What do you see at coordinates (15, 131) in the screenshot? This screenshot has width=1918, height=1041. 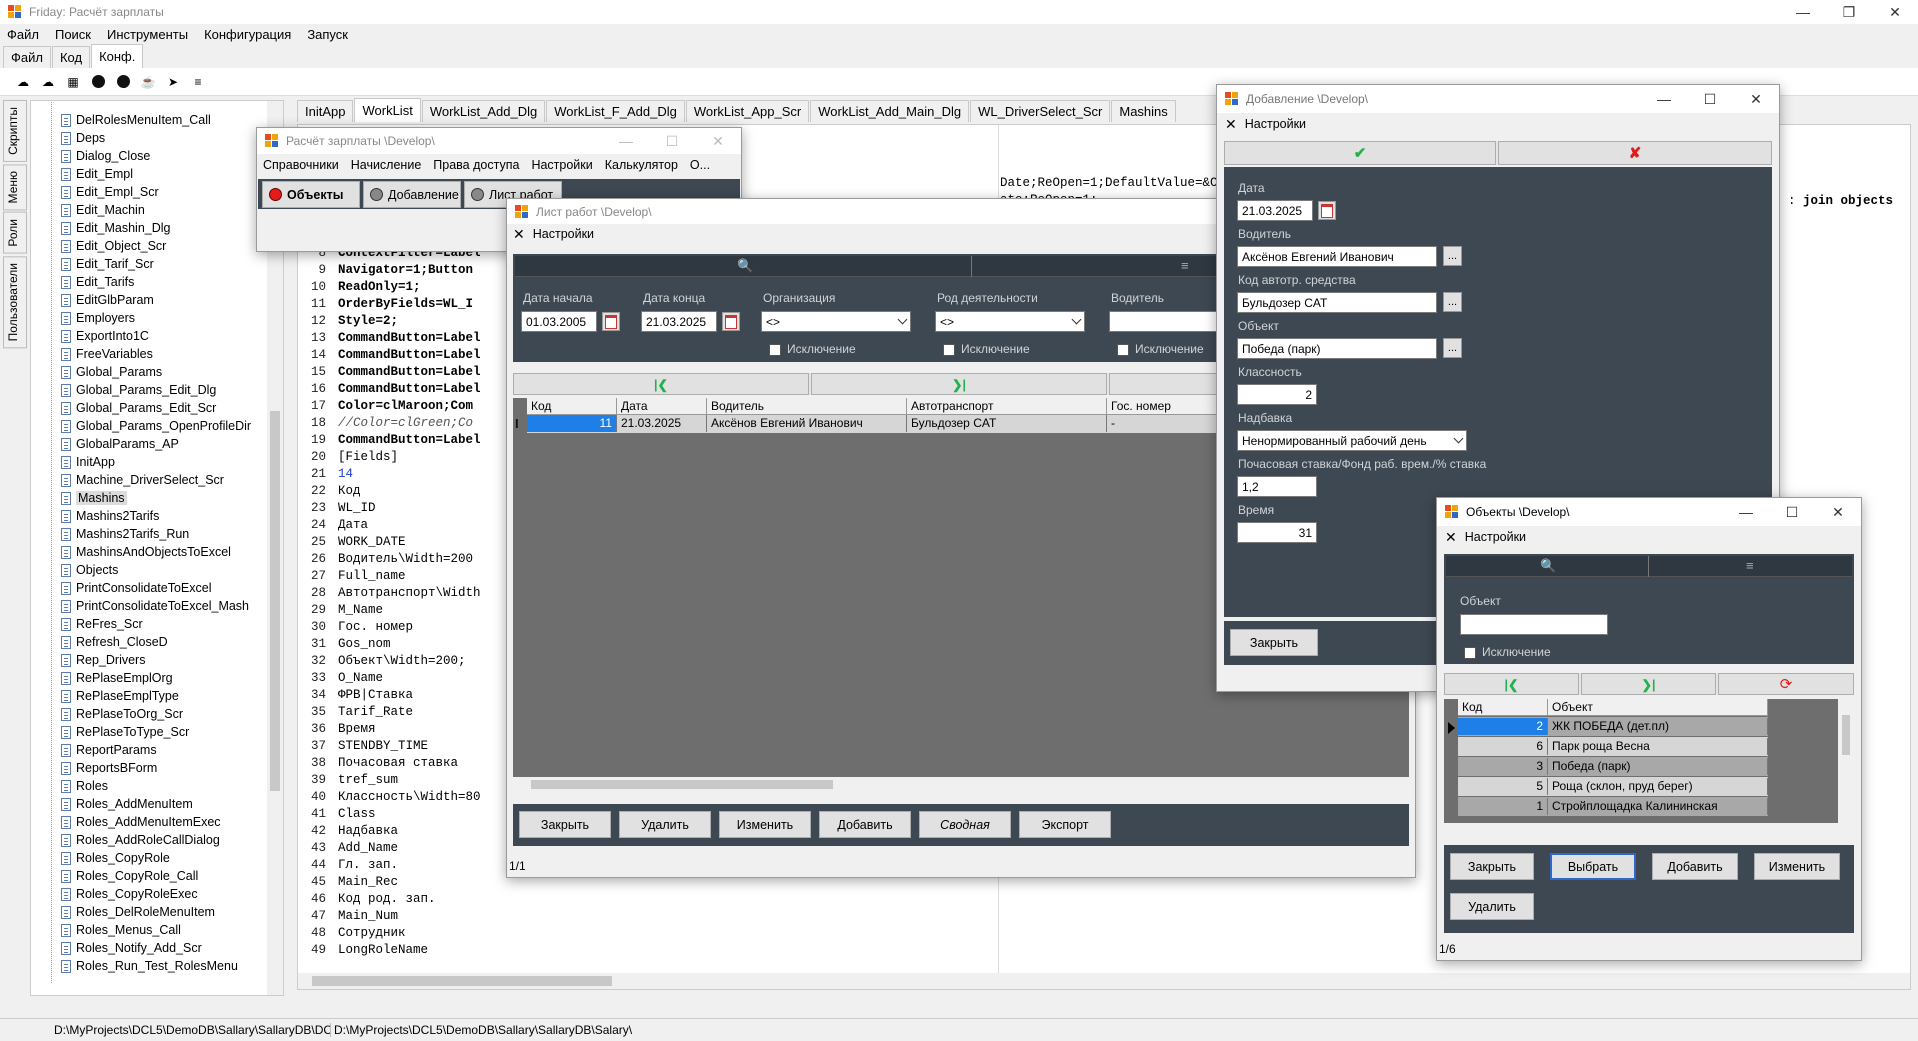 I see `side-tab-scripts: Скрипты` at bounding box center [15, 131].